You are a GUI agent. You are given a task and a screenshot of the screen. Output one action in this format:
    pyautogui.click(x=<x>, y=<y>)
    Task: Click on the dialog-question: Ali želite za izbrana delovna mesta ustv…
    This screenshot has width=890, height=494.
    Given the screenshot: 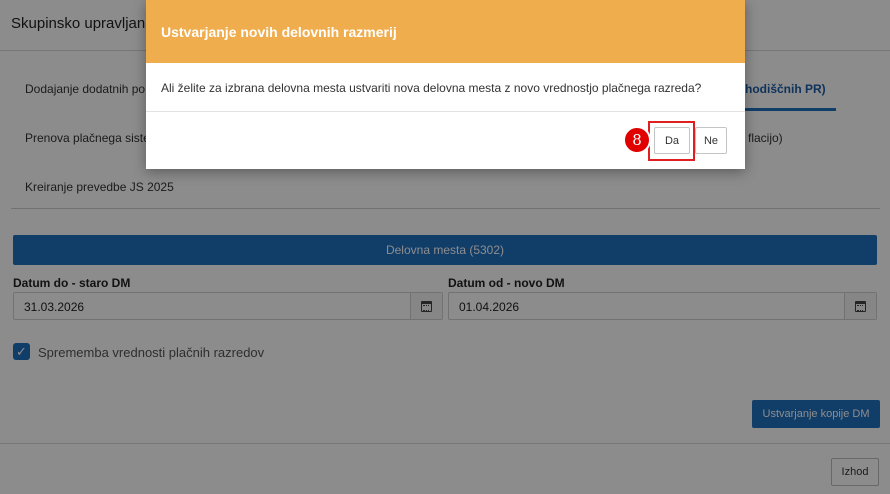 What is the action you would take?
    pyautogui.click(x=431, y=88)
    